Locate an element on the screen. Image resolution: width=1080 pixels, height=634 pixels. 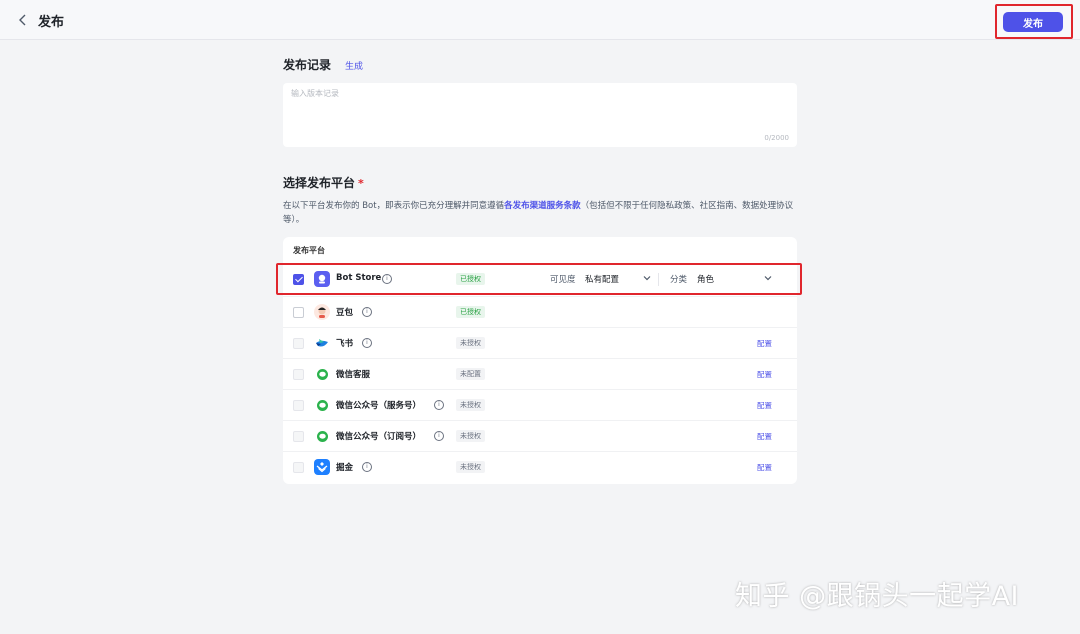
platform-section-title: 选择发布平台 * is located at coordinates (323, 182).